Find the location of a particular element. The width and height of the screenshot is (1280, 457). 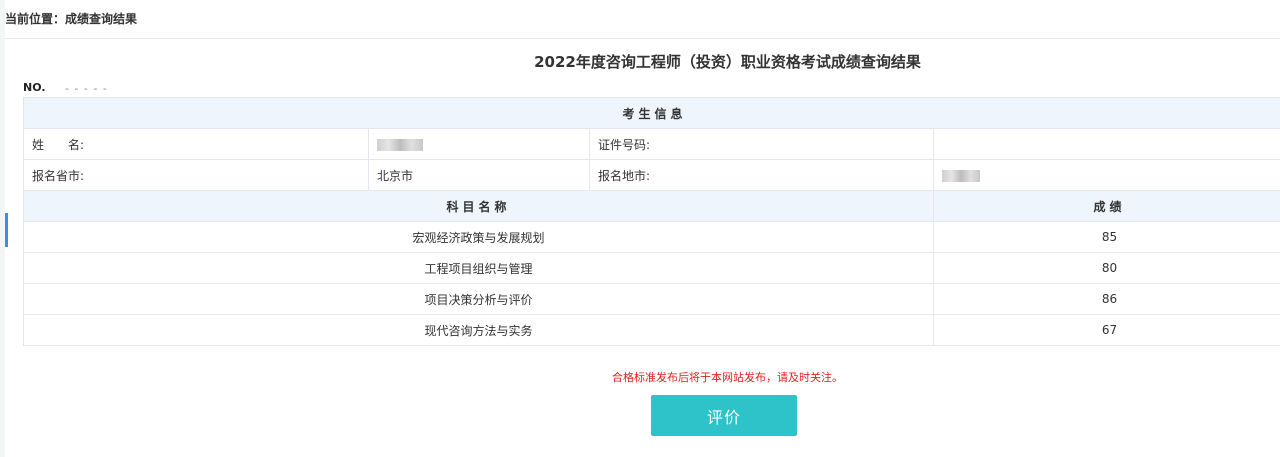

candidate-info-header-row: 考生信息 is located at coordinates (651, 113).